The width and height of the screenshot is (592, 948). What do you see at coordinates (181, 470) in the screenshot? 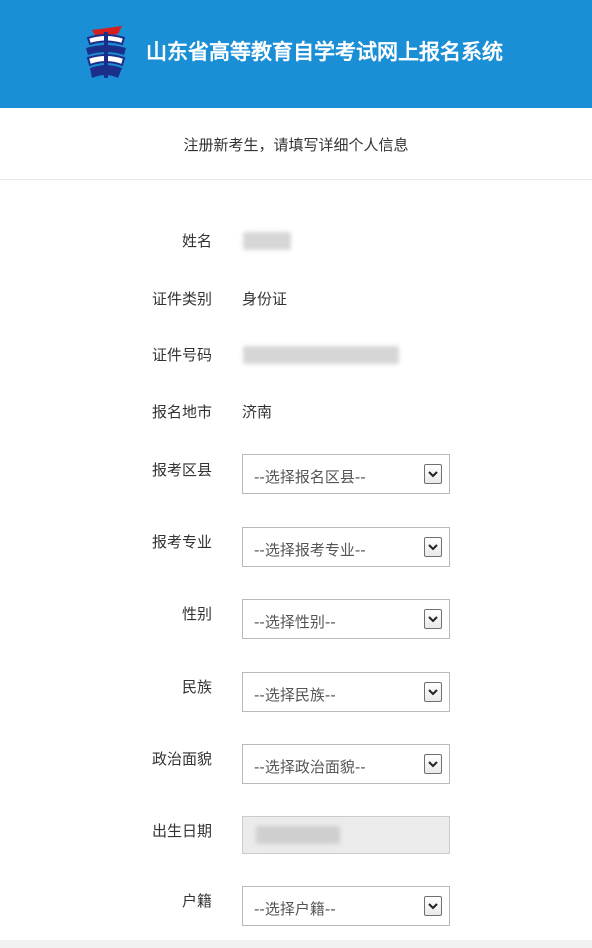
I see `district-label: 报考区县` at bounding box center [181, 470].